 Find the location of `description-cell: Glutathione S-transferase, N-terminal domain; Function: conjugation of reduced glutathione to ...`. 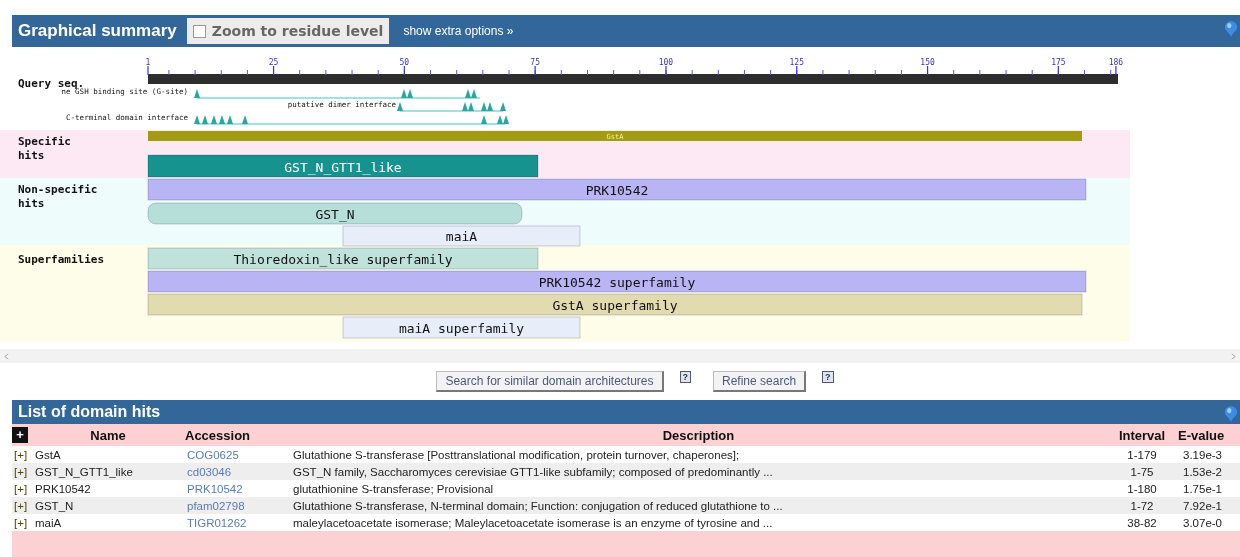

description-cell: Glutathione S-transferase, N-terminal domain; Function: conjugation of reduced glutathione to ... is located at coordinates (698, 505).